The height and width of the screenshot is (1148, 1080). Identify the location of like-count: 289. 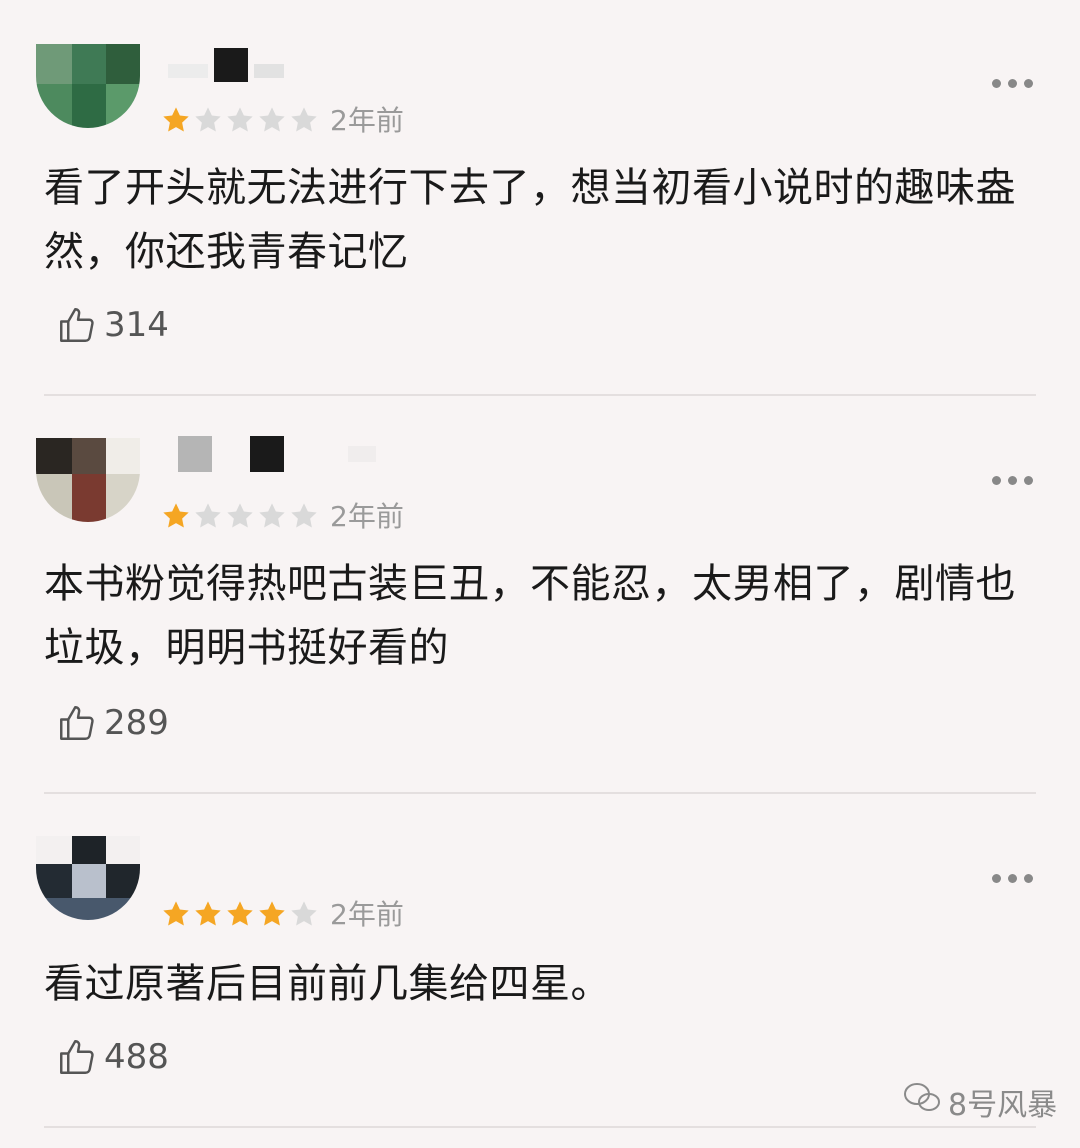
(136, 723).